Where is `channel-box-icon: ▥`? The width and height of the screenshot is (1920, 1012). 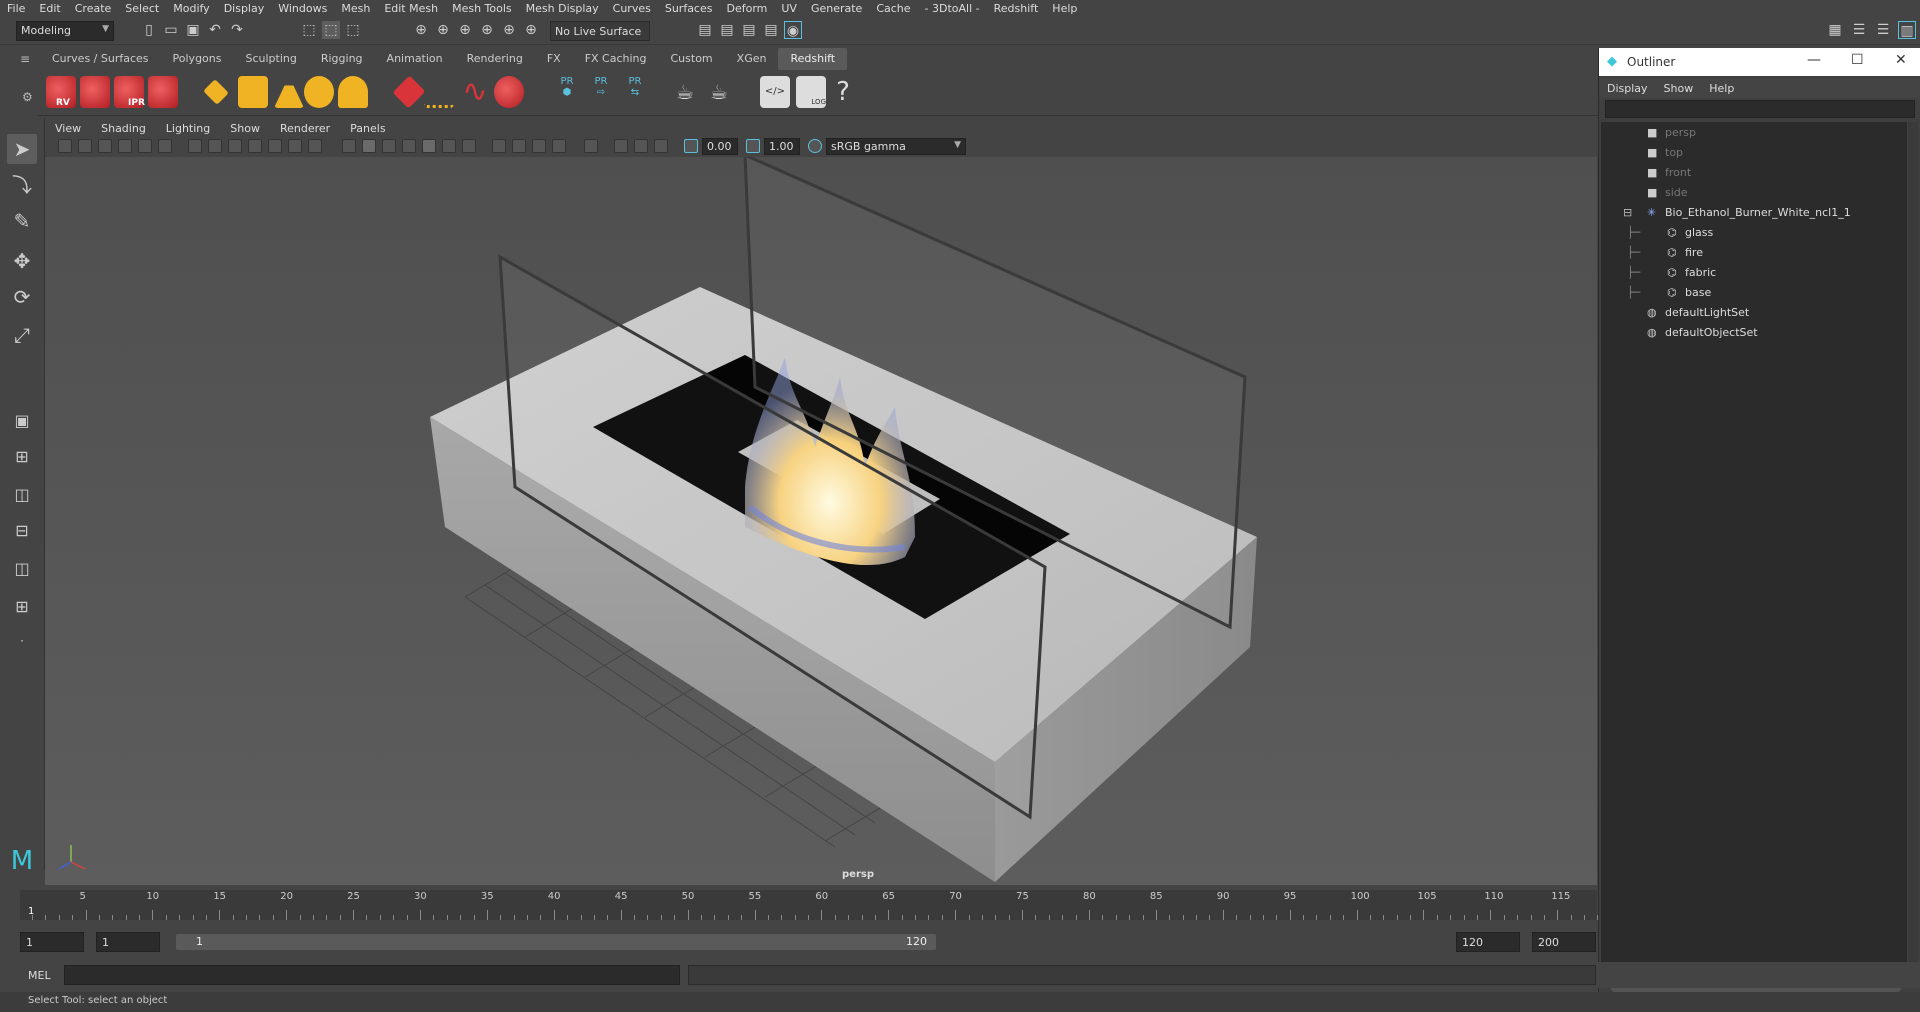
channel-box-icon: ▥ is located at coordinates (1907, 30).